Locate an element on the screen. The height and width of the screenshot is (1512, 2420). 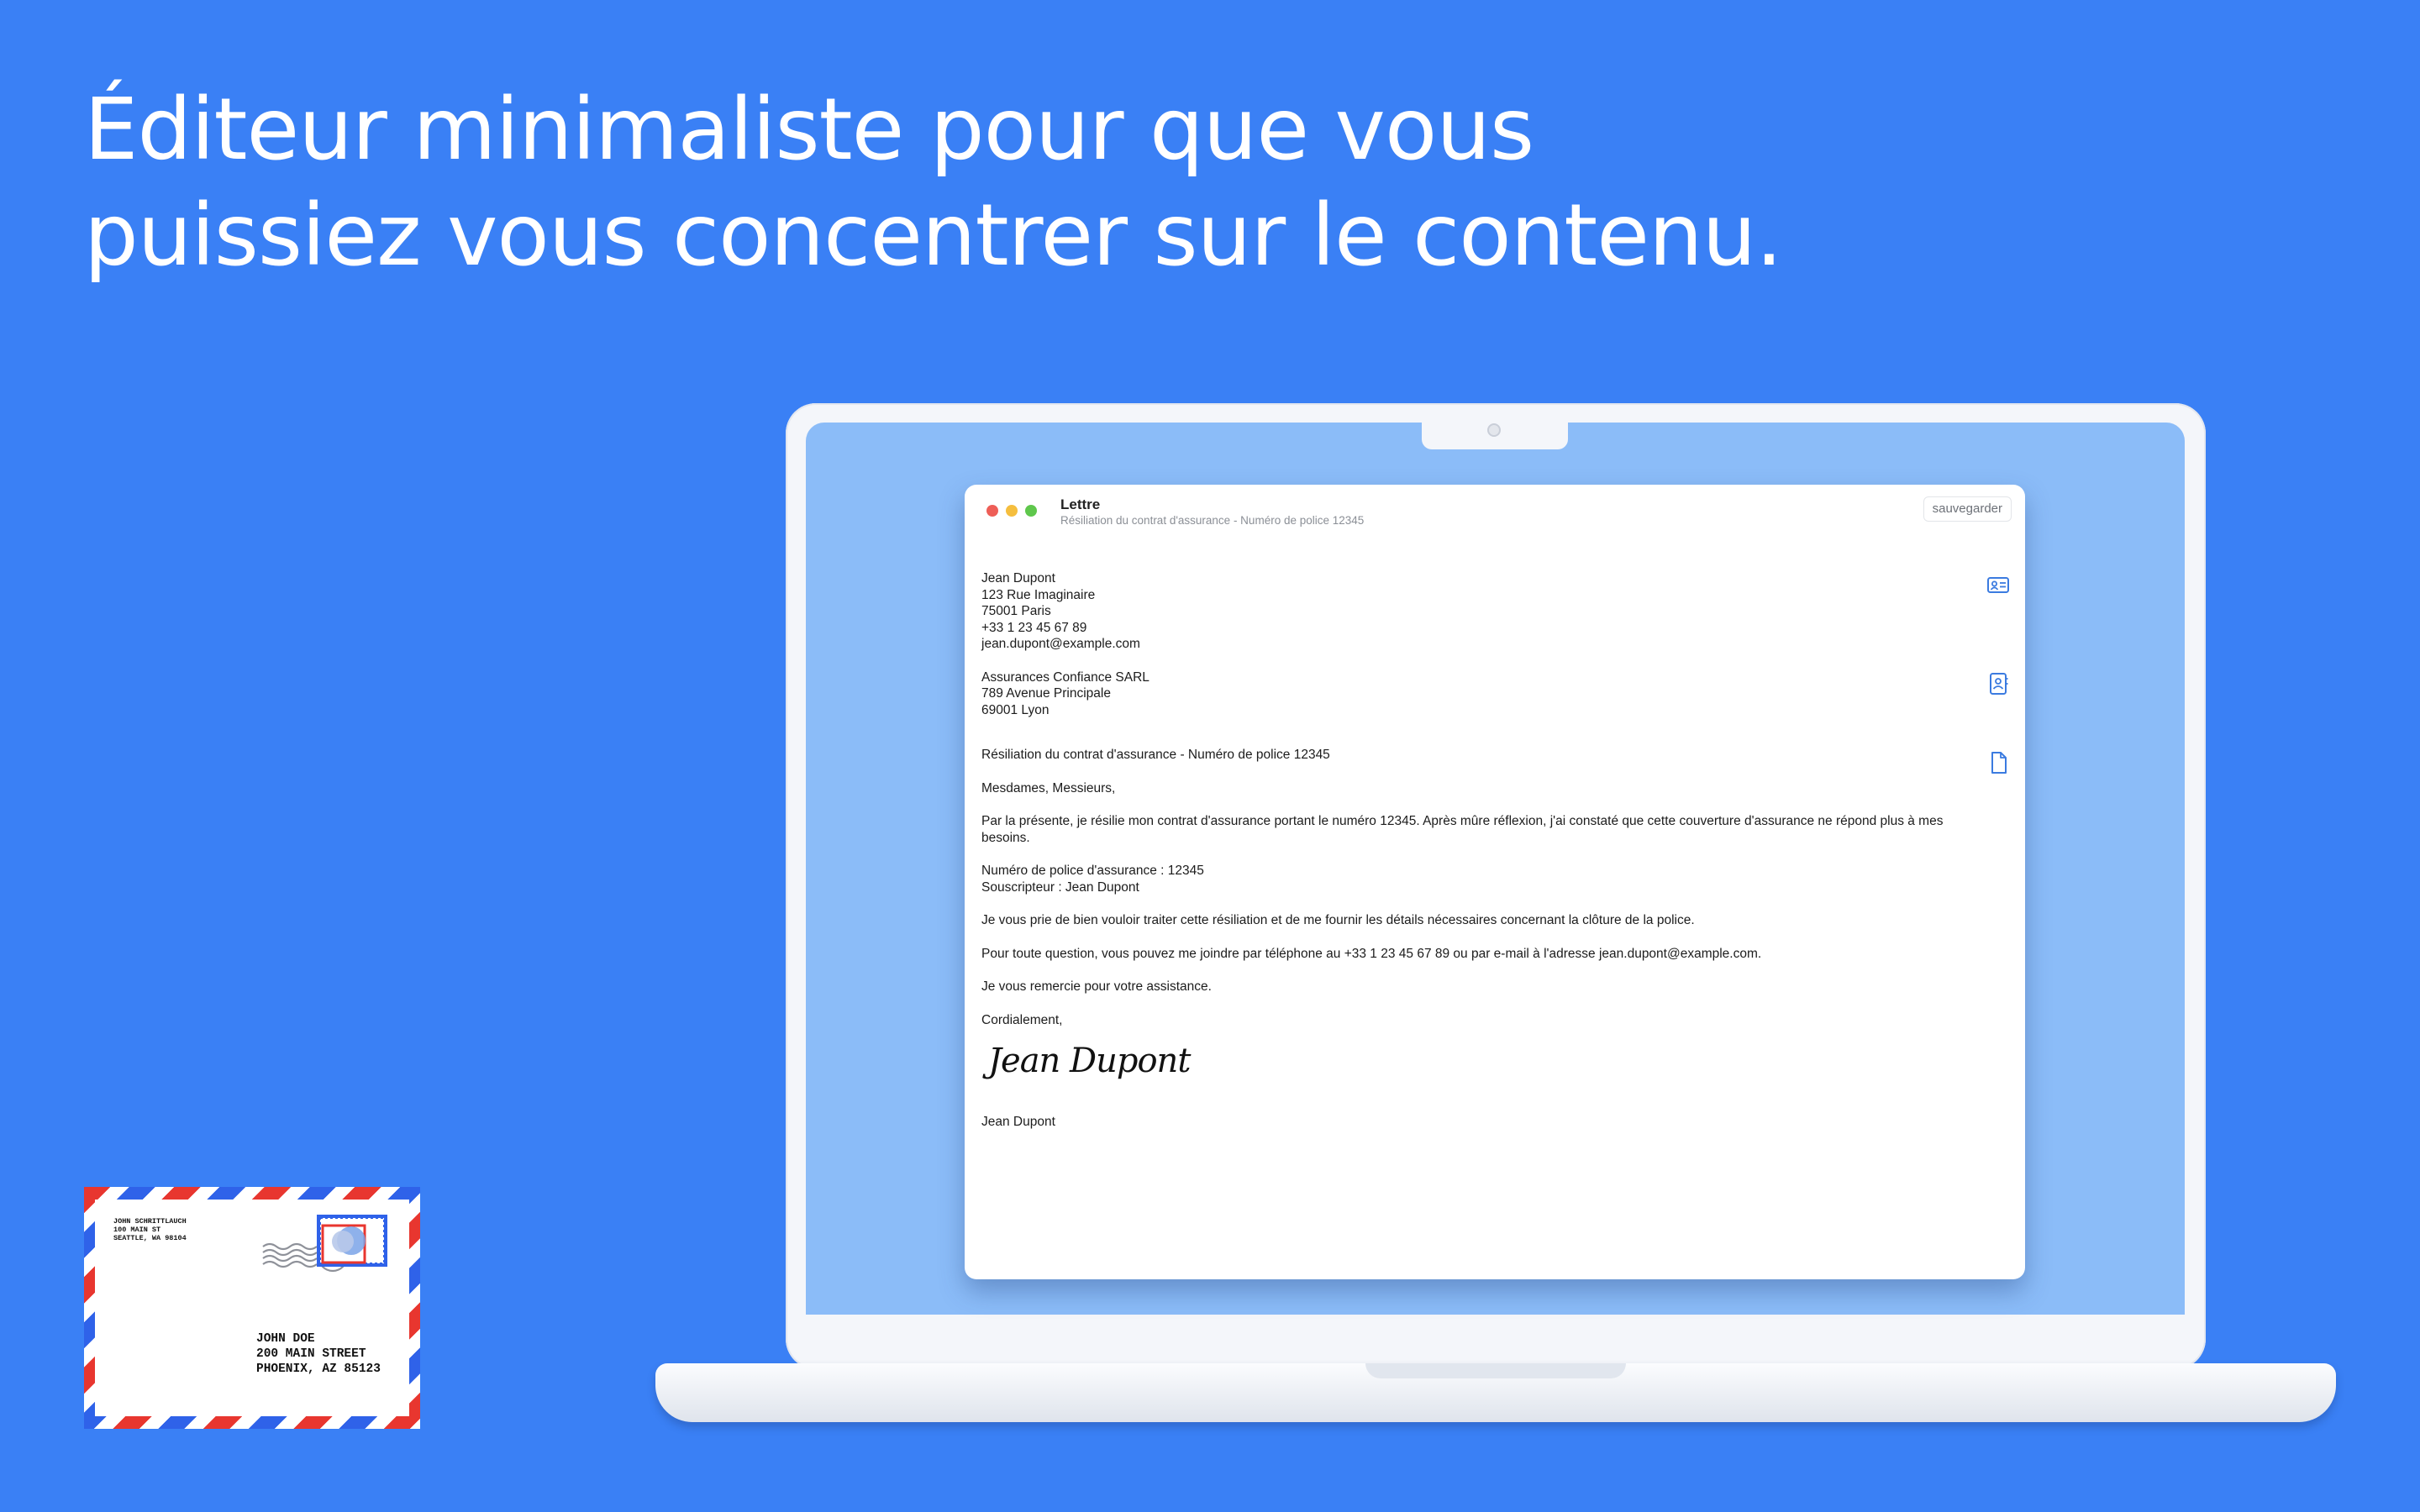
sender-line: 75001 Paris is located at coordinates (1016, 611).